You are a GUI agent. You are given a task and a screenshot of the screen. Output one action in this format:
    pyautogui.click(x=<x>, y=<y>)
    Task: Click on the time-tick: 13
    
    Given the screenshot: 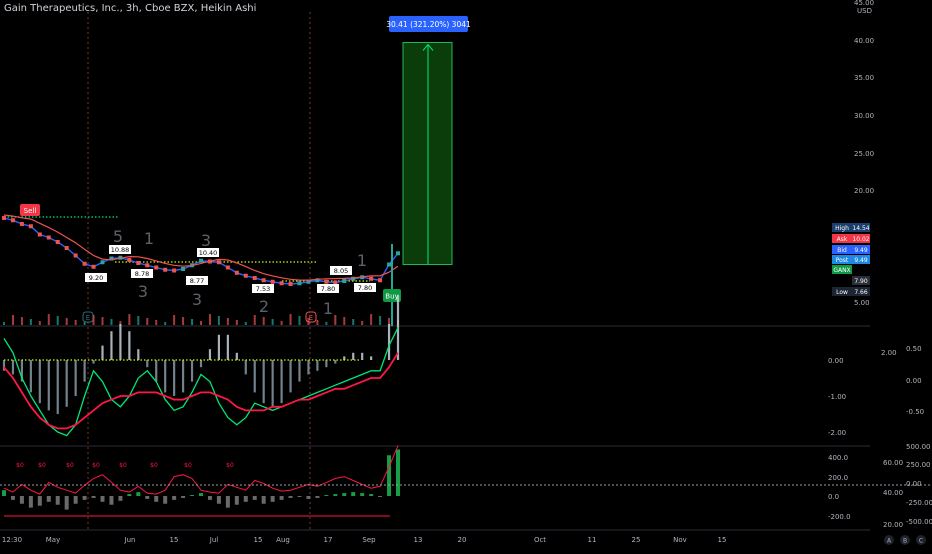 What is the action you would take?
    pyautogui.click(x=418, y=540)
    